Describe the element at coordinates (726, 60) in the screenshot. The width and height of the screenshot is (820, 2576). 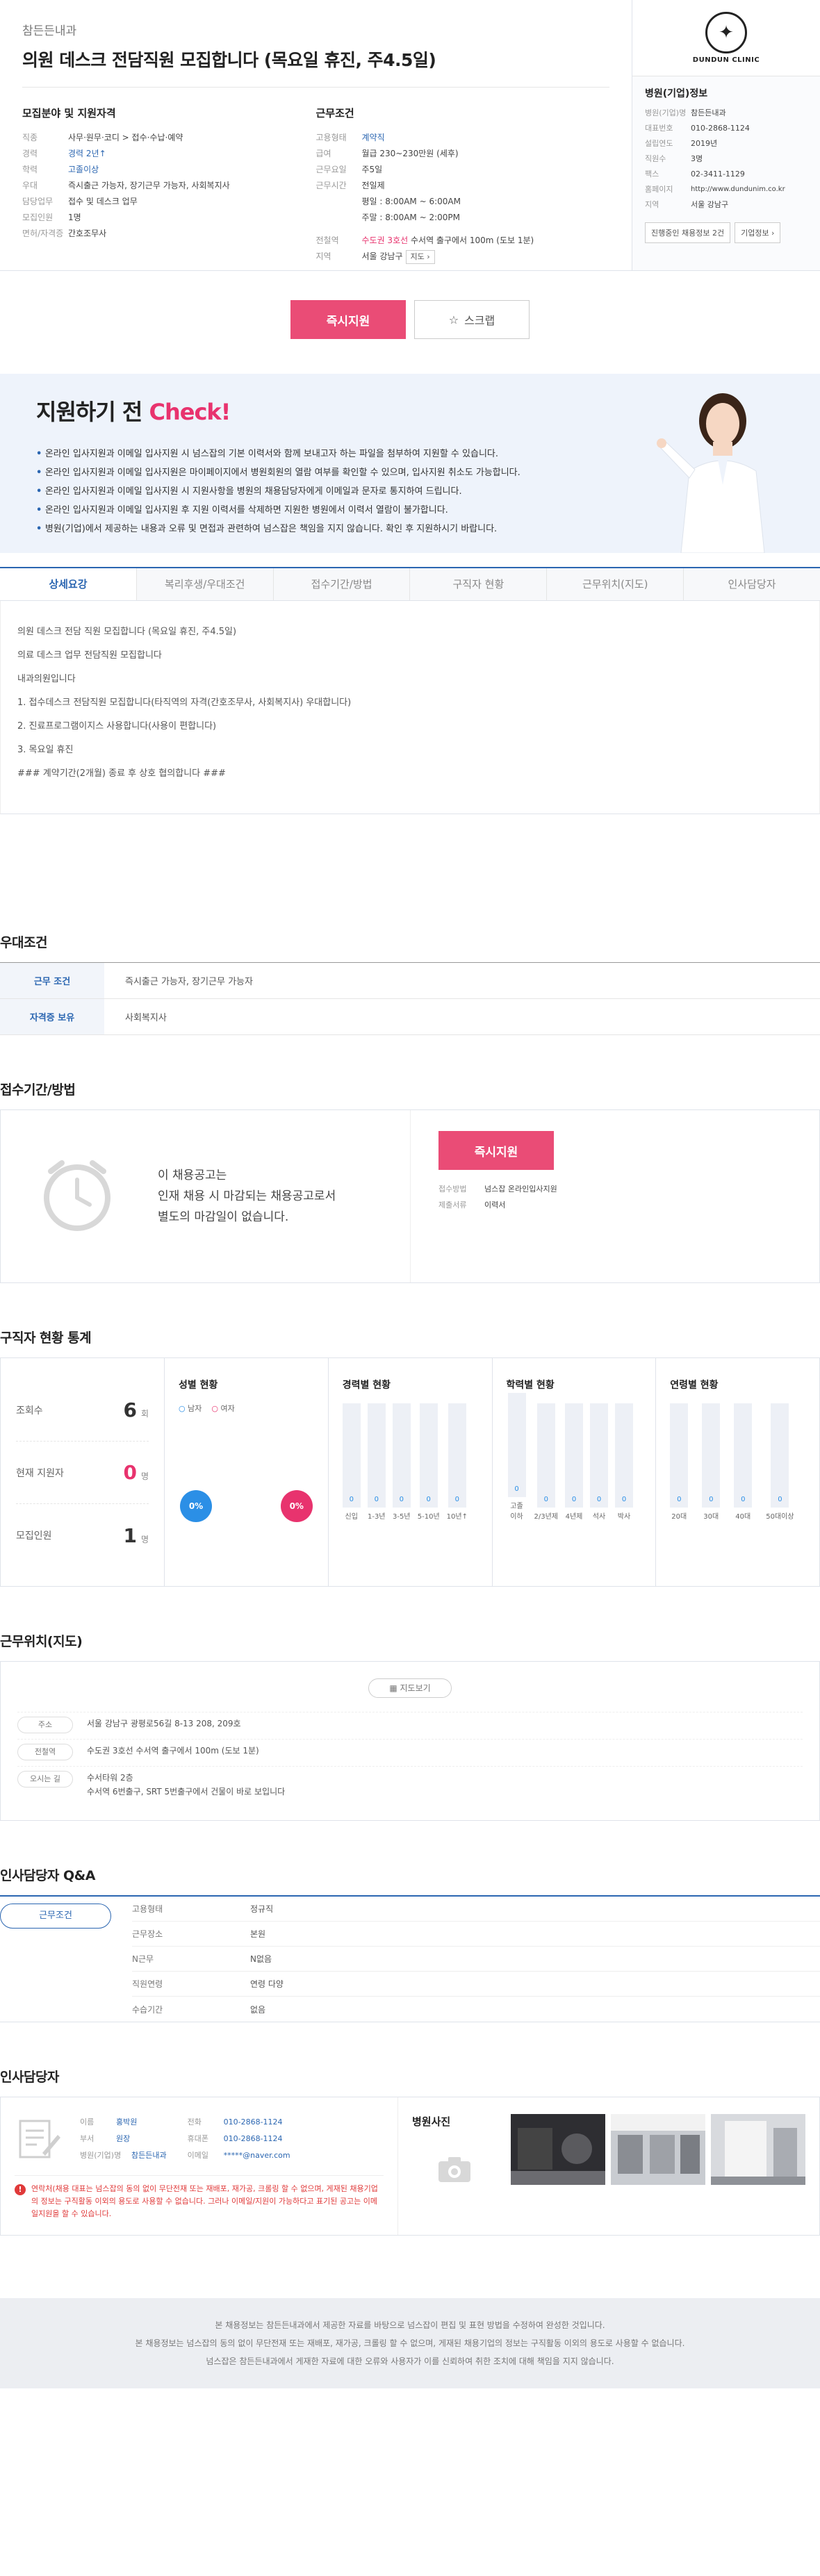
I see `logo-text: DUNDUN CLINIC` at that location.